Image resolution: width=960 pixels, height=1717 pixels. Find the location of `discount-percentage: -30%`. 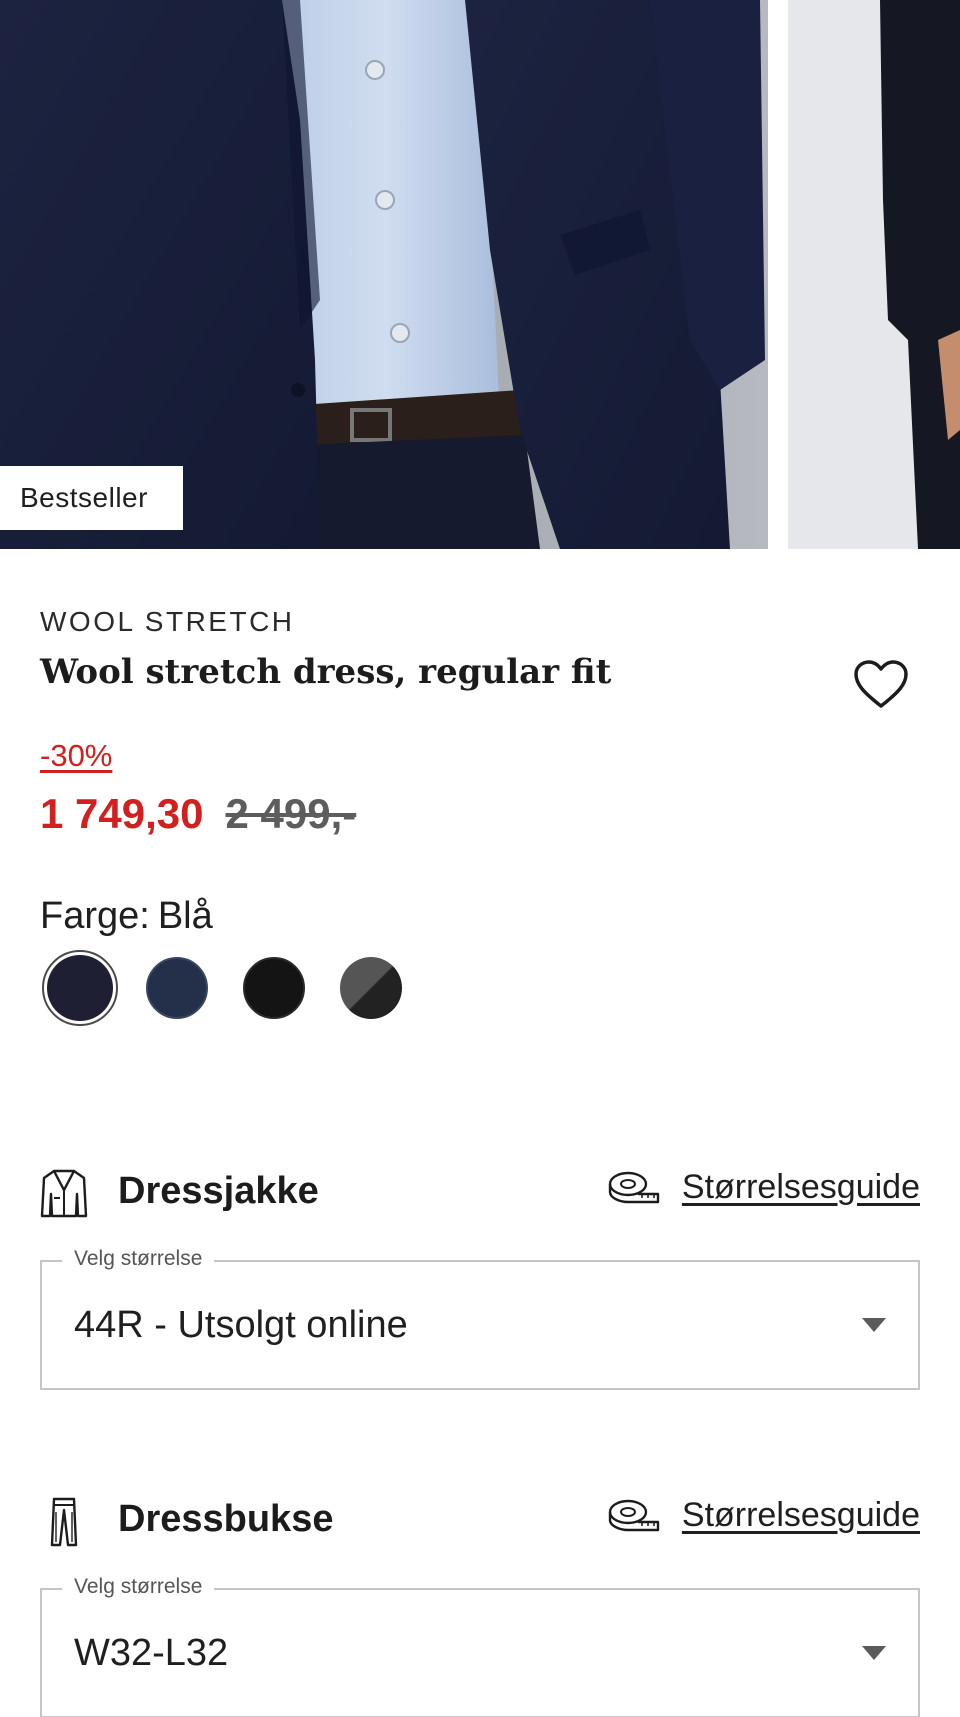

discount-percentage: -30% is located at coordinates (76, 755).